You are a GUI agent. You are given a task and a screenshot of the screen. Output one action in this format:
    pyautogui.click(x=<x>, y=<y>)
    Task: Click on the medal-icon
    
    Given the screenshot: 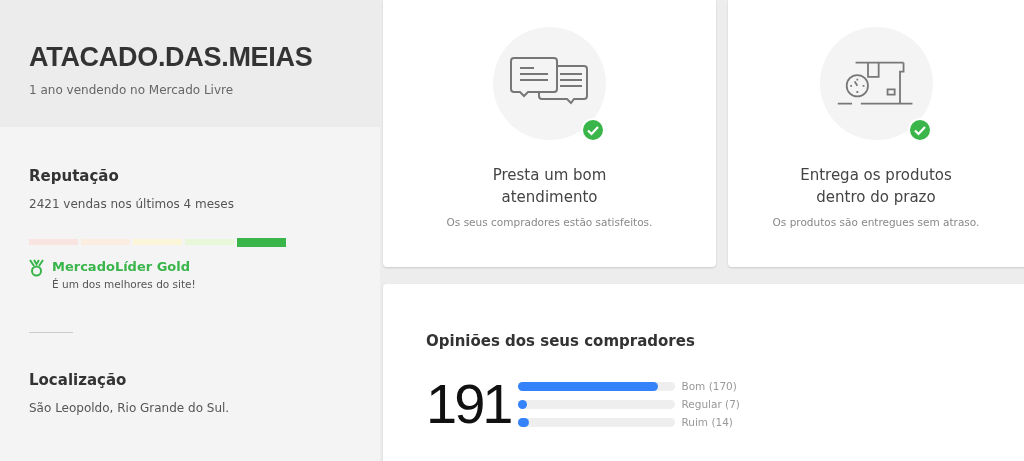 What is the action you would take?
    pyautogui.click(x=36, y=268)
    